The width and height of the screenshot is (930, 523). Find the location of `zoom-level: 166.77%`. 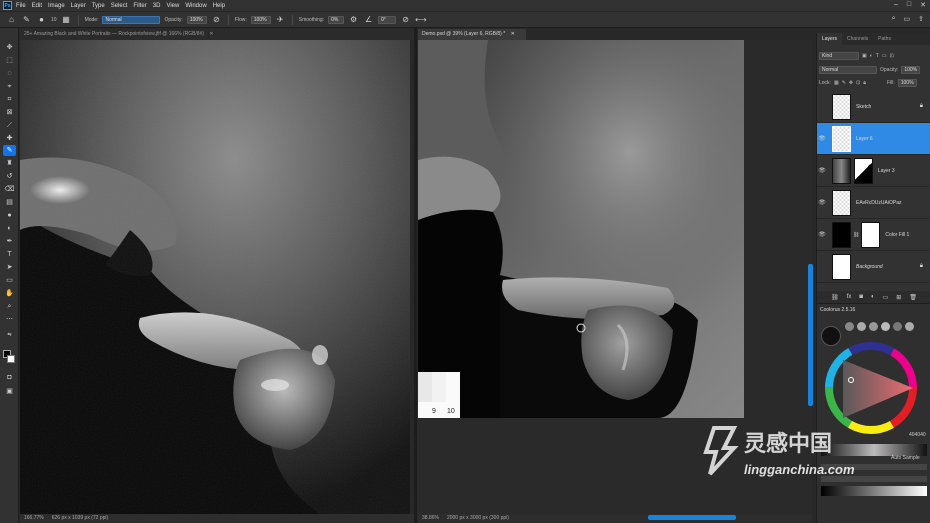

zoom-level: 166.77% is located at coordinates (34, 518).